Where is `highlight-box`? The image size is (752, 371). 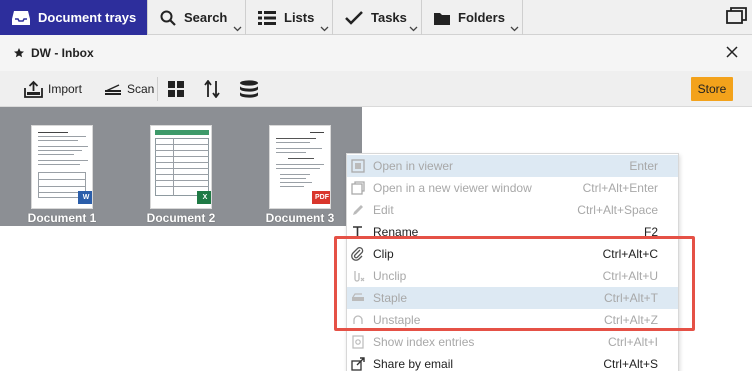
highlight-box is located at coordinates (514, 283).